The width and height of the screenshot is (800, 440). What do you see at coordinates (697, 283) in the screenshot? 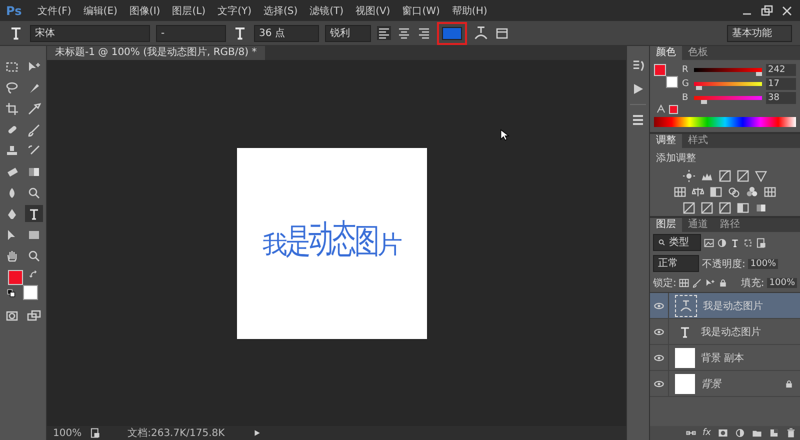
I see `lock-paint-icon` at bounding box center [697, 283].